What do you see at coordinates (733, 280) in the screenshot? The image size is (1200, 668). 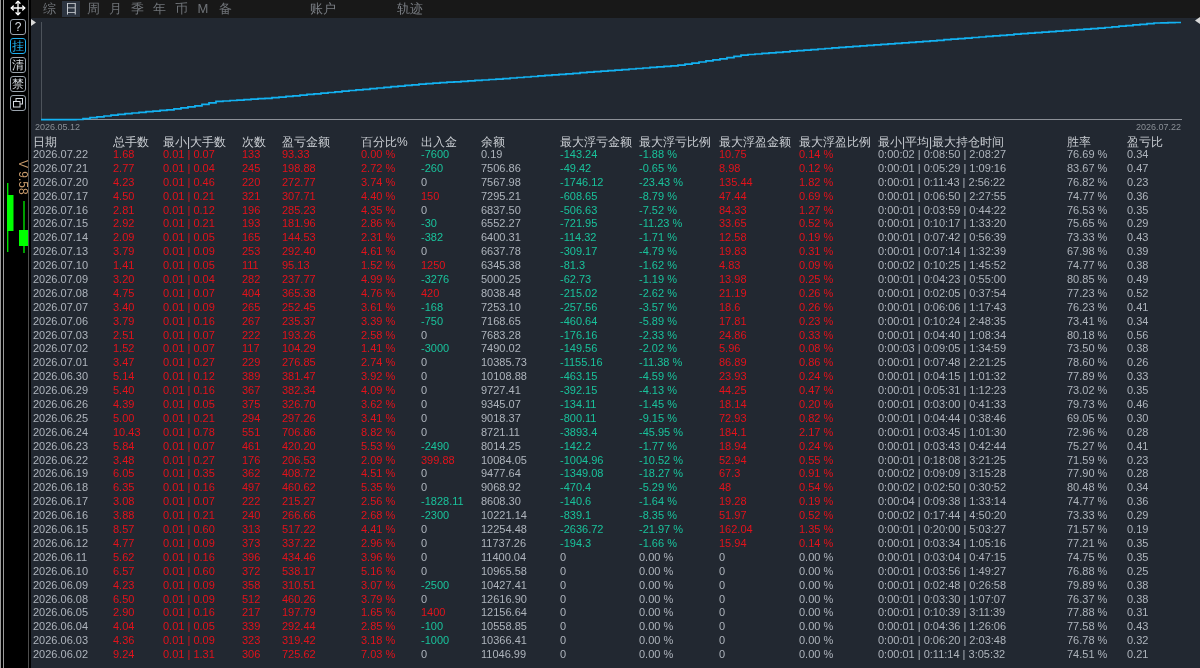 I see `table-cell: 13.98` at bounding box center [733, 280].